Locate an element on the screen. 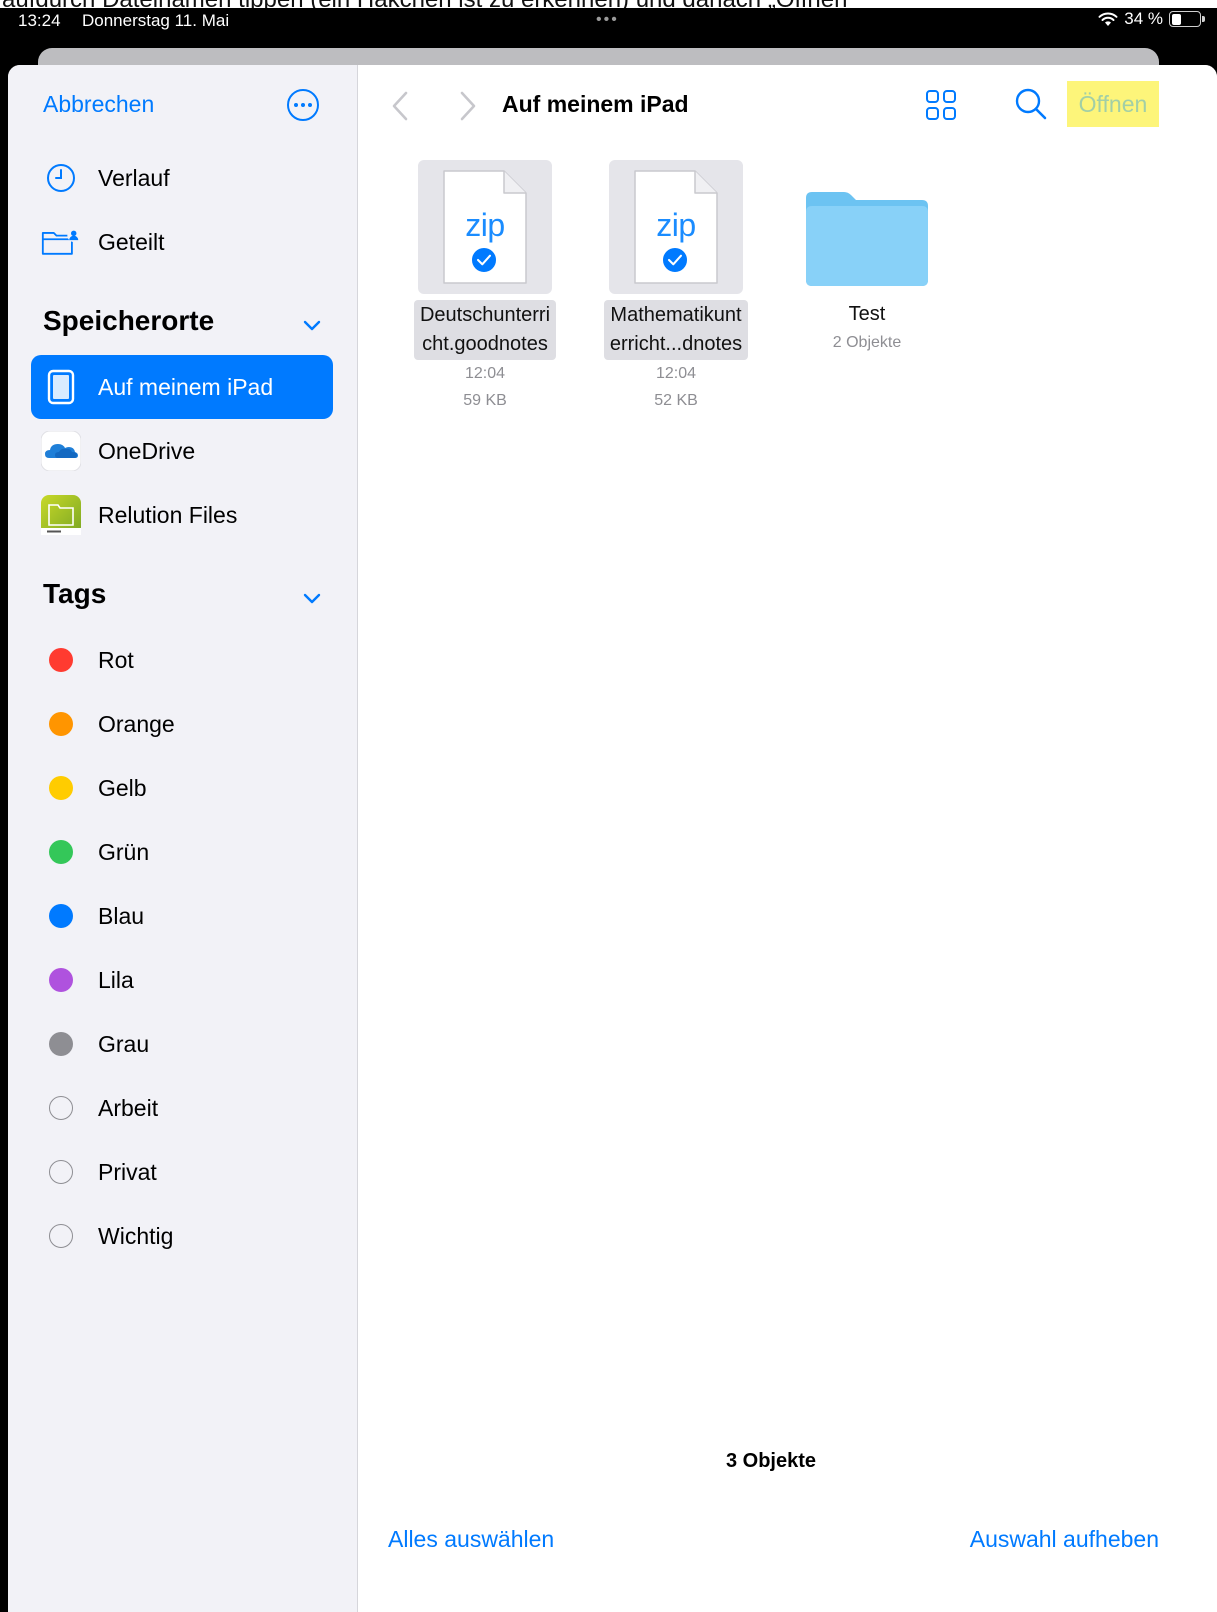  tag-label: Arbeit is located at coordinates (128, 1107).